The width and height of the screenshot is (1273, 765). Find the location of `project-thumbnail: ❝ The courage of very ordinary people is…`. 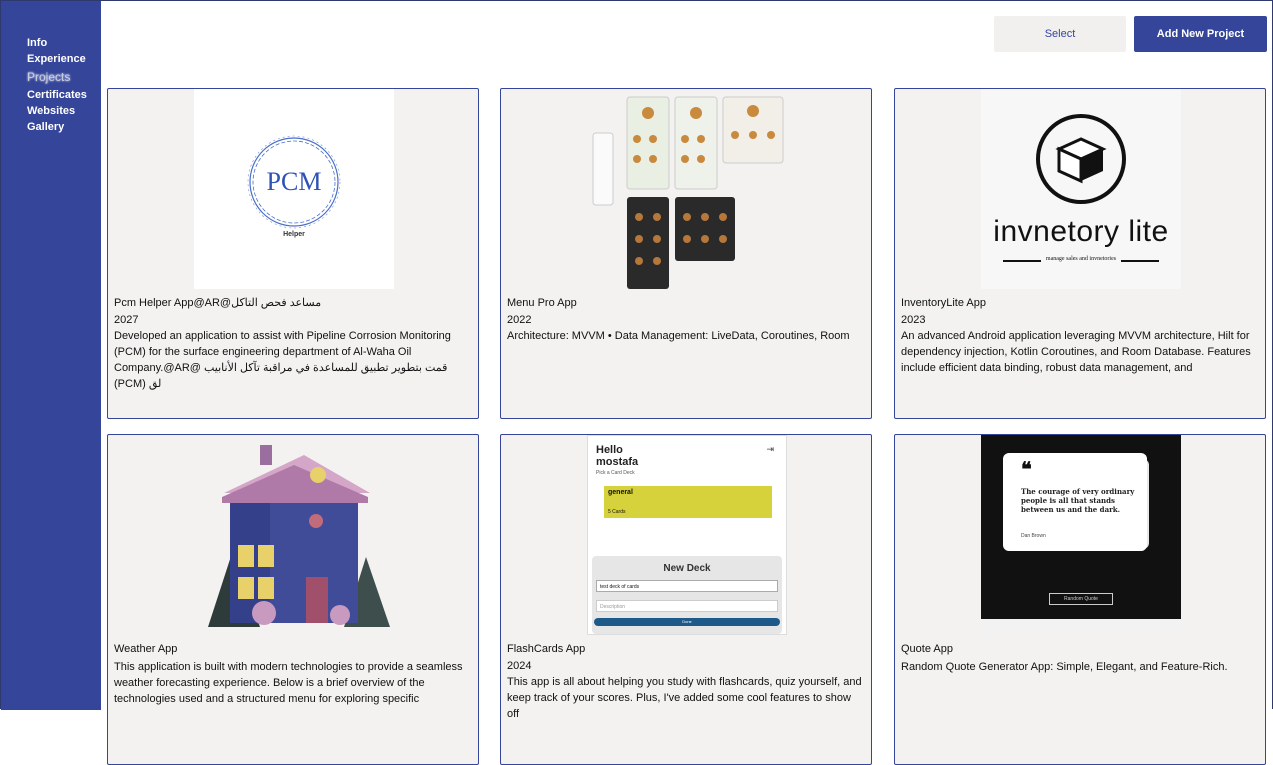

project-thumbnail: ❝ The courage of very ordinary people is… is located at coordinates (1081, 535).